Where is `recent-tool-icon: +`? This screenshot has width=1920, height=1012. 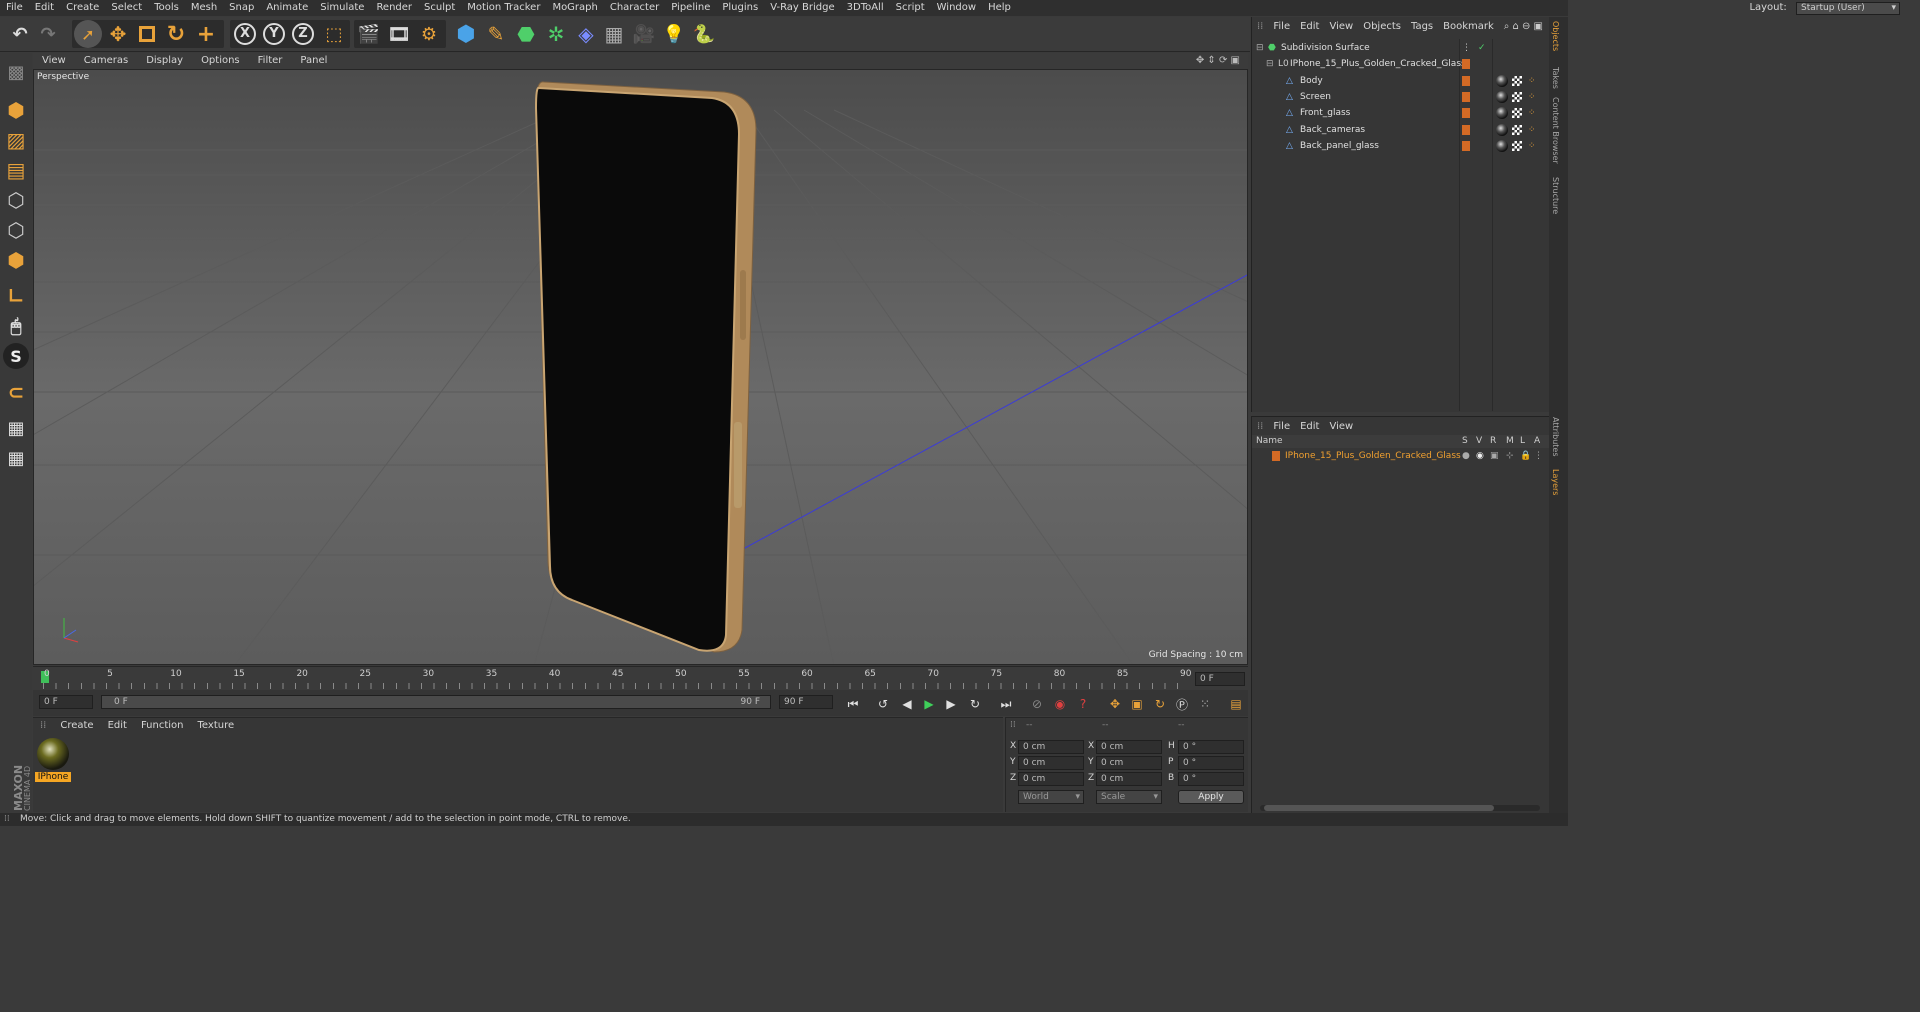 recent-tool-icon: + is located at coordinates (206, 34).